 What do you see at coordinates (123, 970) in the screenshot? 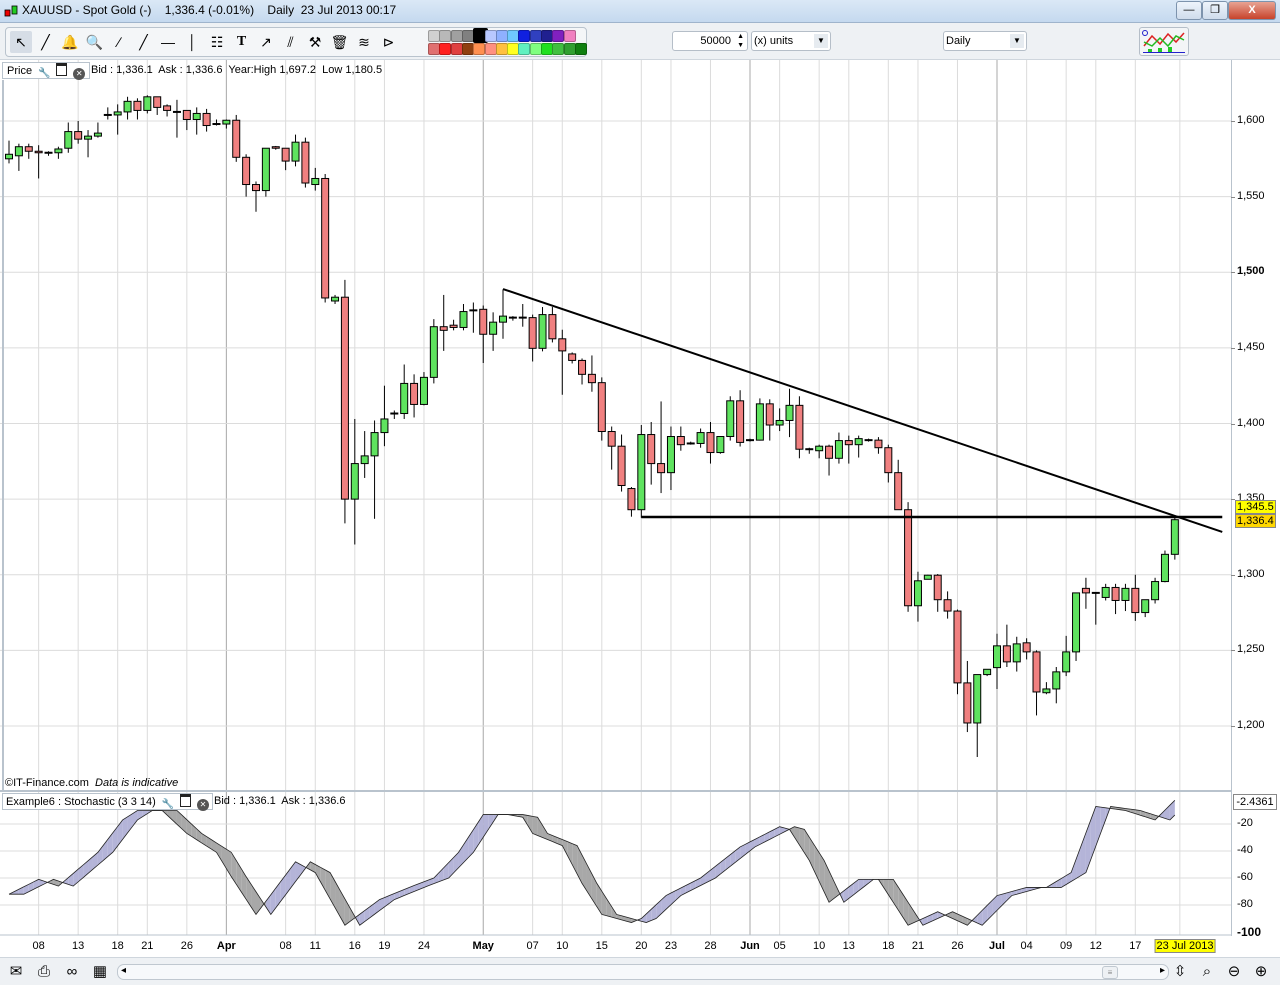
I see `scroll-left-icon: ◂` at bounding box center [123, 970].